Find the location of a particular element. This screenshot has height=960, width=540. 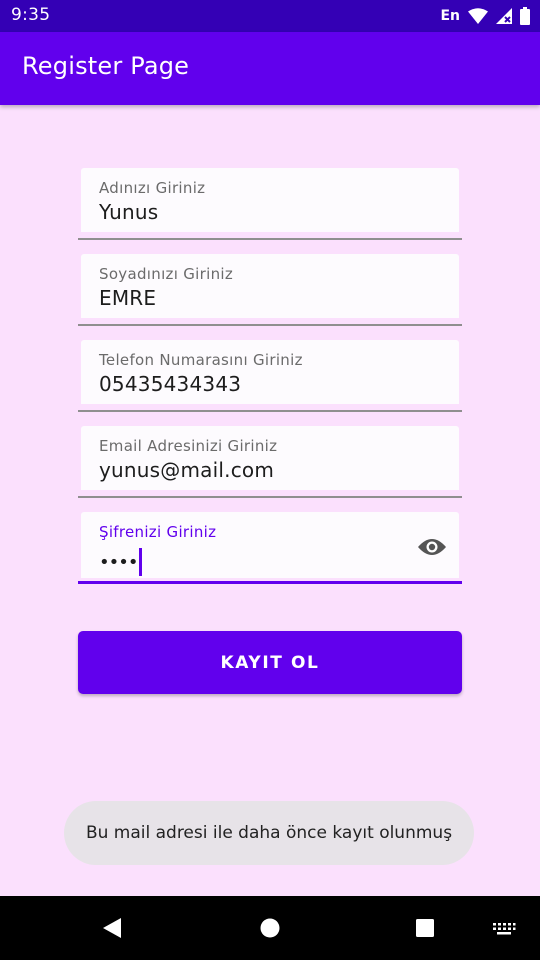

email-field: Email Adresinizi Giriniz yunus@mail.com is located at coordinates (270, 462).